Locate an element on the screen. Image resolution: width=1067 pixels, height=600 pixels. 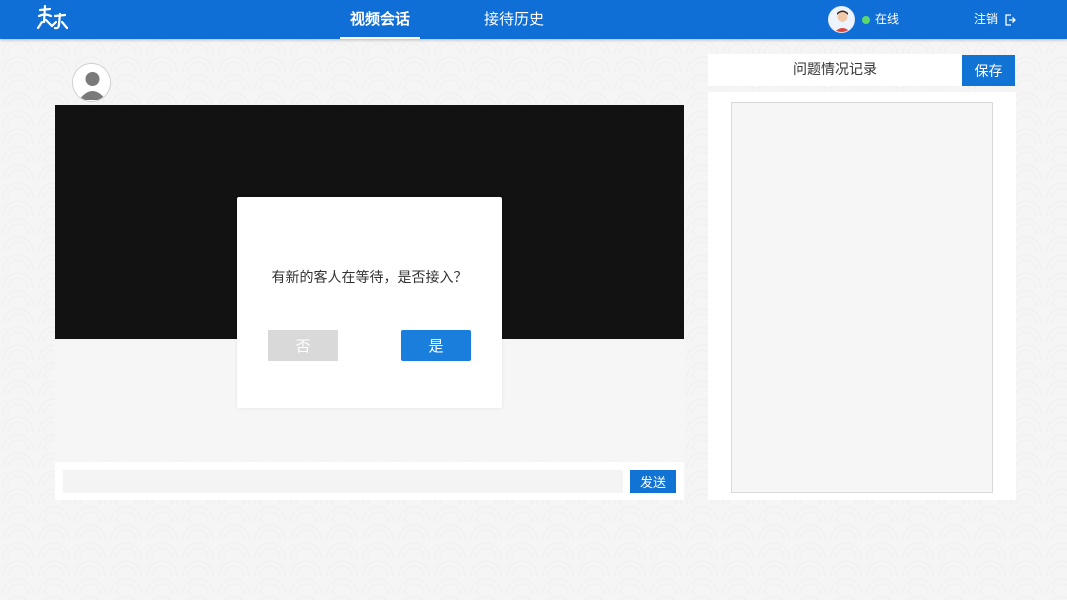
decline-button: 否 is located at coordinates (303, 345).